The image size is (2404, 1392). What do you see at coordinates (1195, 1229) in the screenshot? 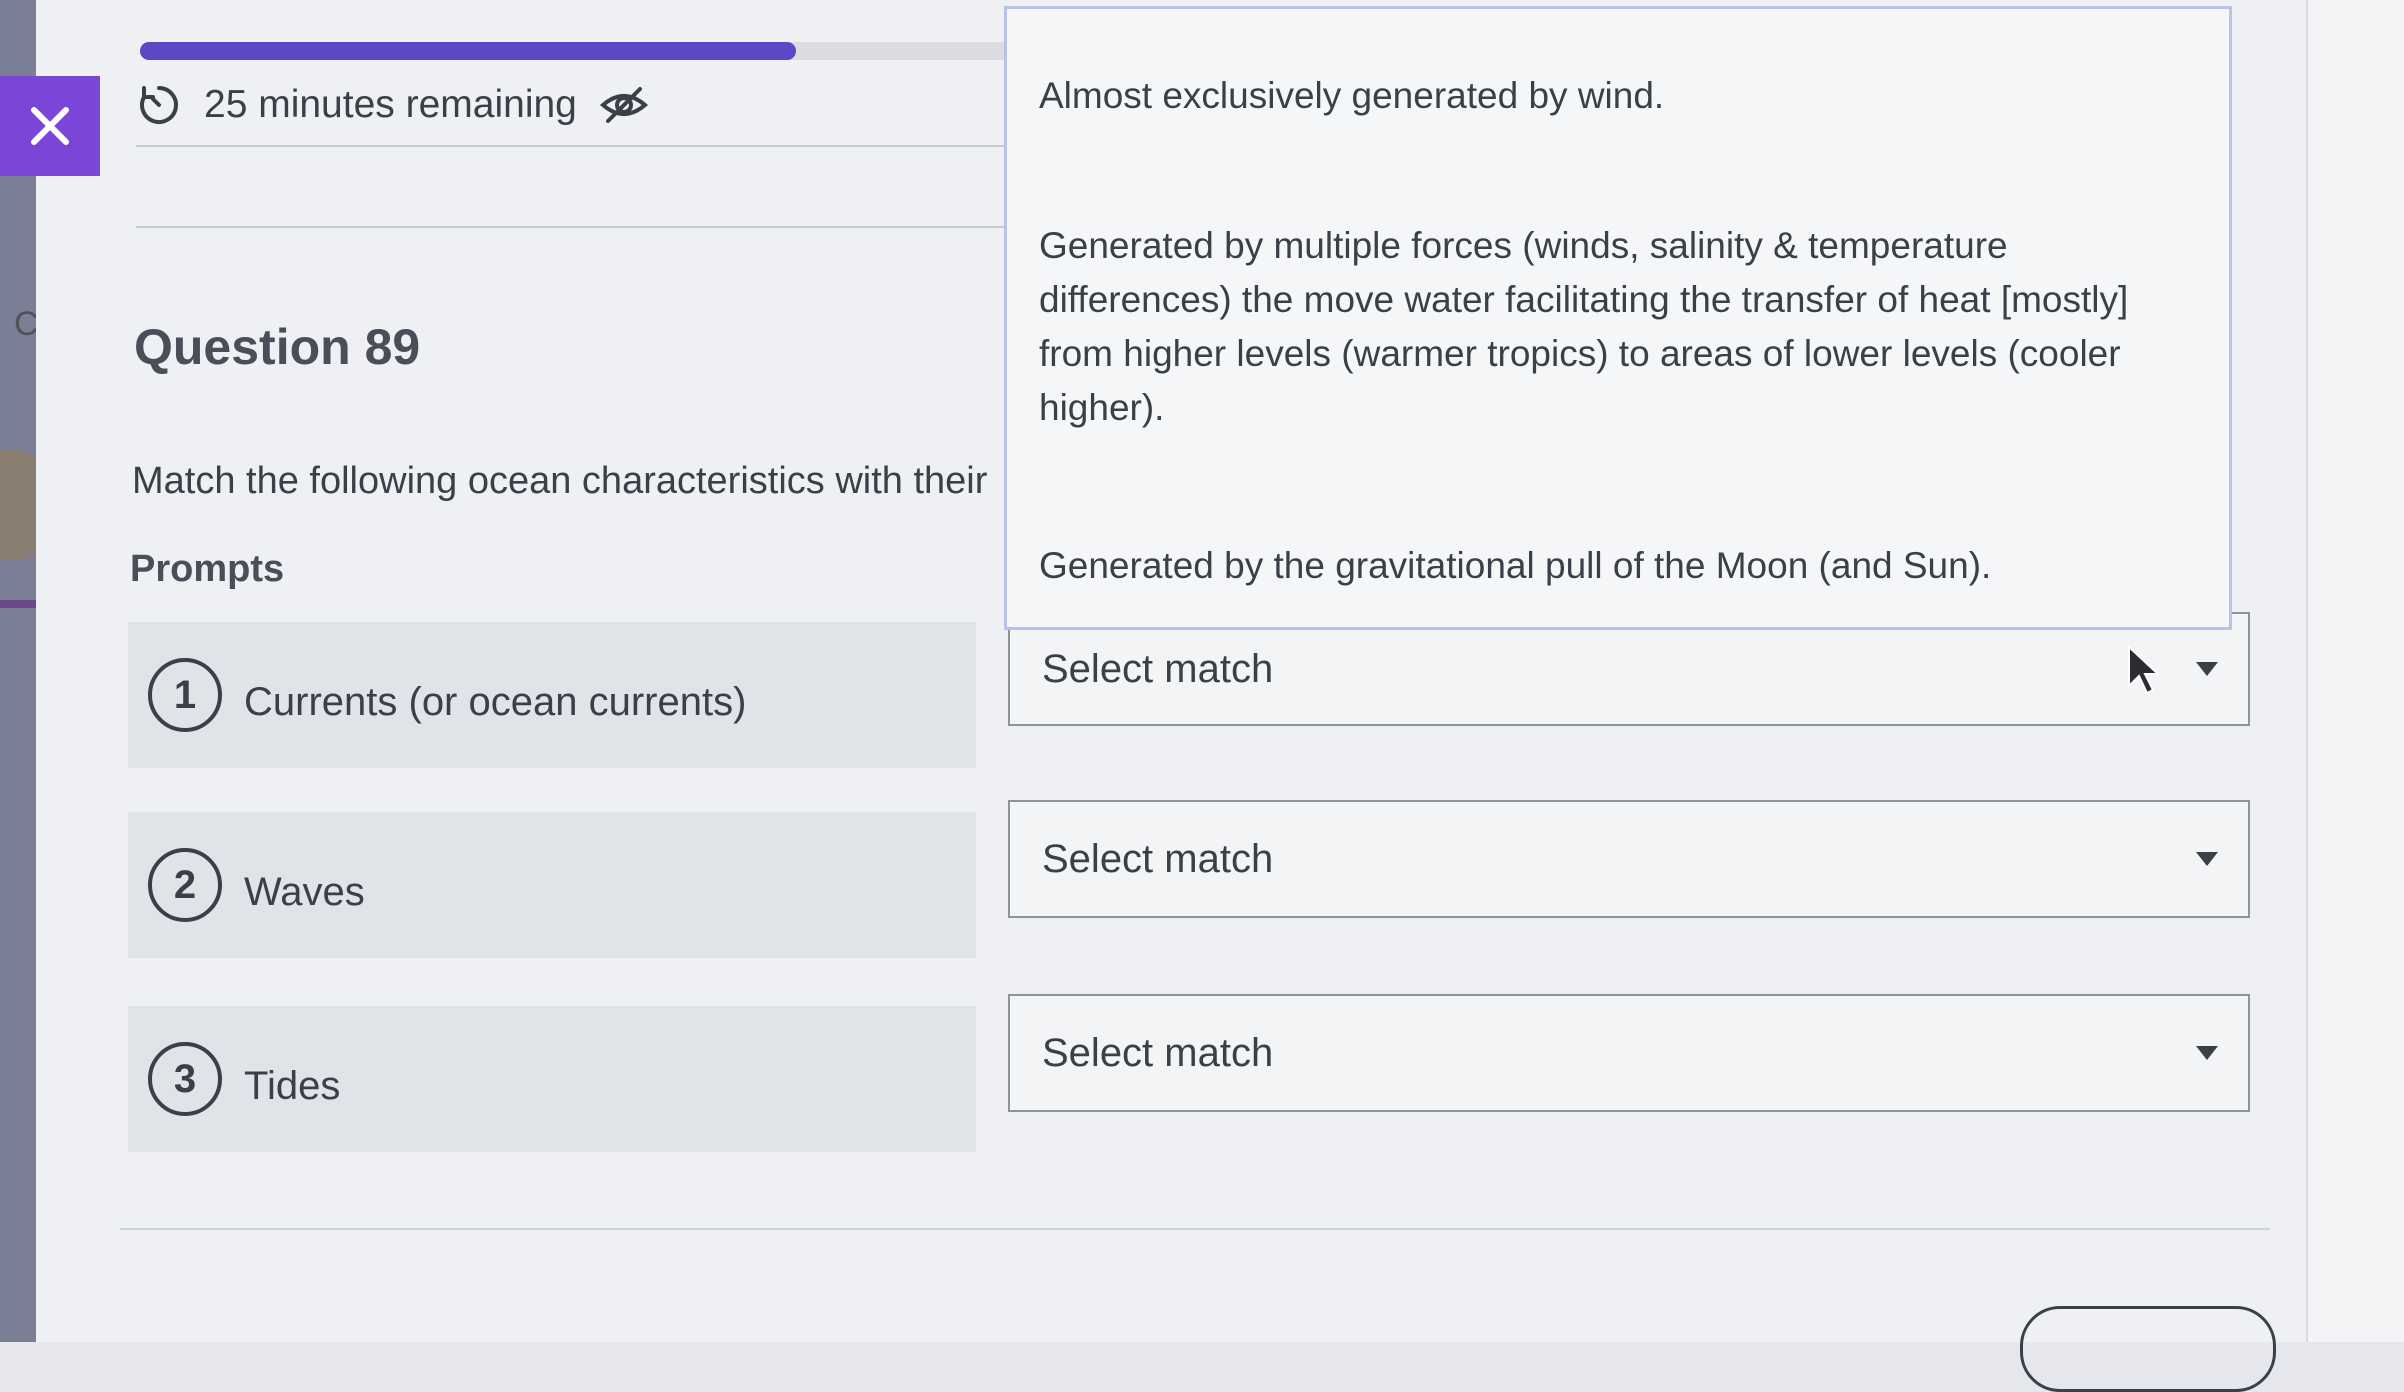
I see `footer-divider` at bounding box center [1195, 1229].